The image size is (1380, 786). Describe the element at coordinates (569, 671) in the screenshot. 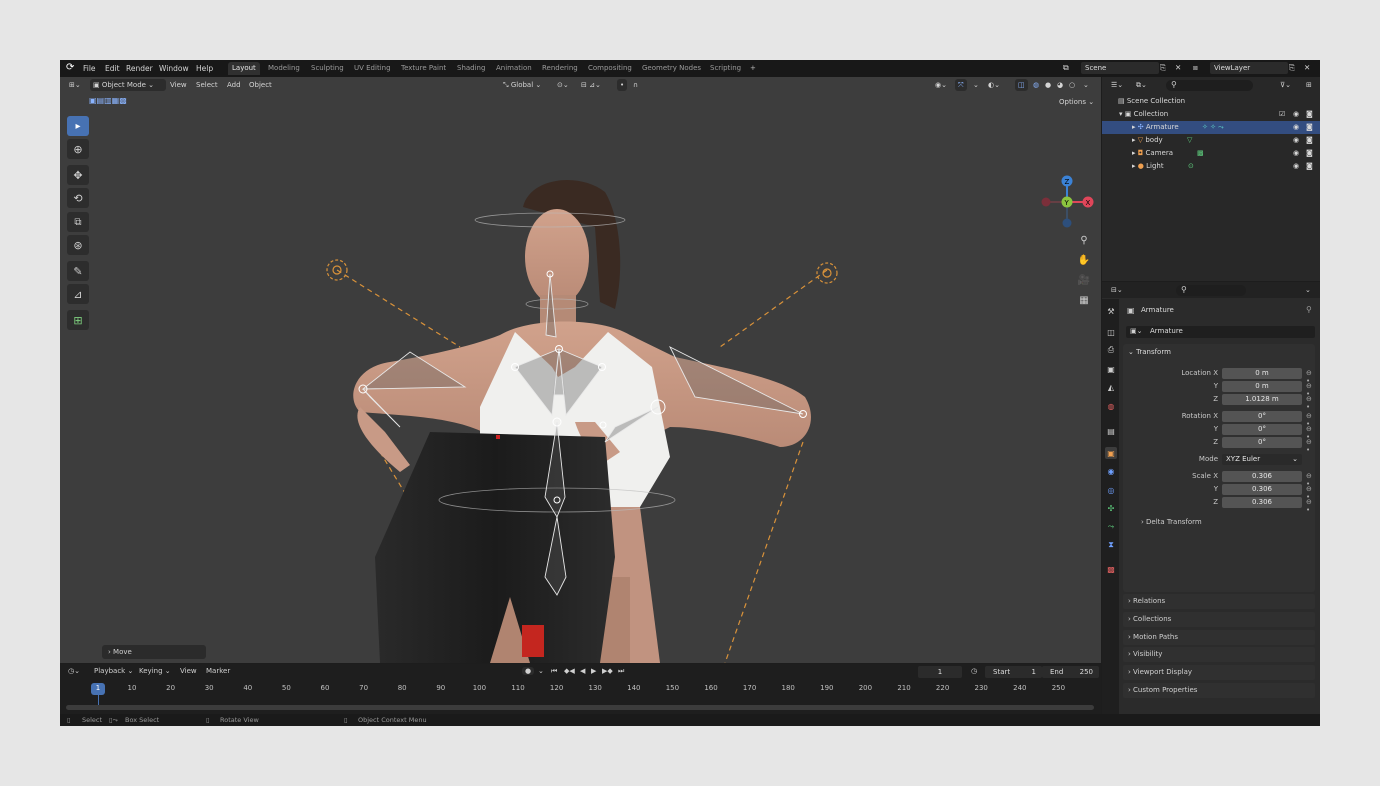

I see `prev-keyframe-button: ◆◀` at that location.